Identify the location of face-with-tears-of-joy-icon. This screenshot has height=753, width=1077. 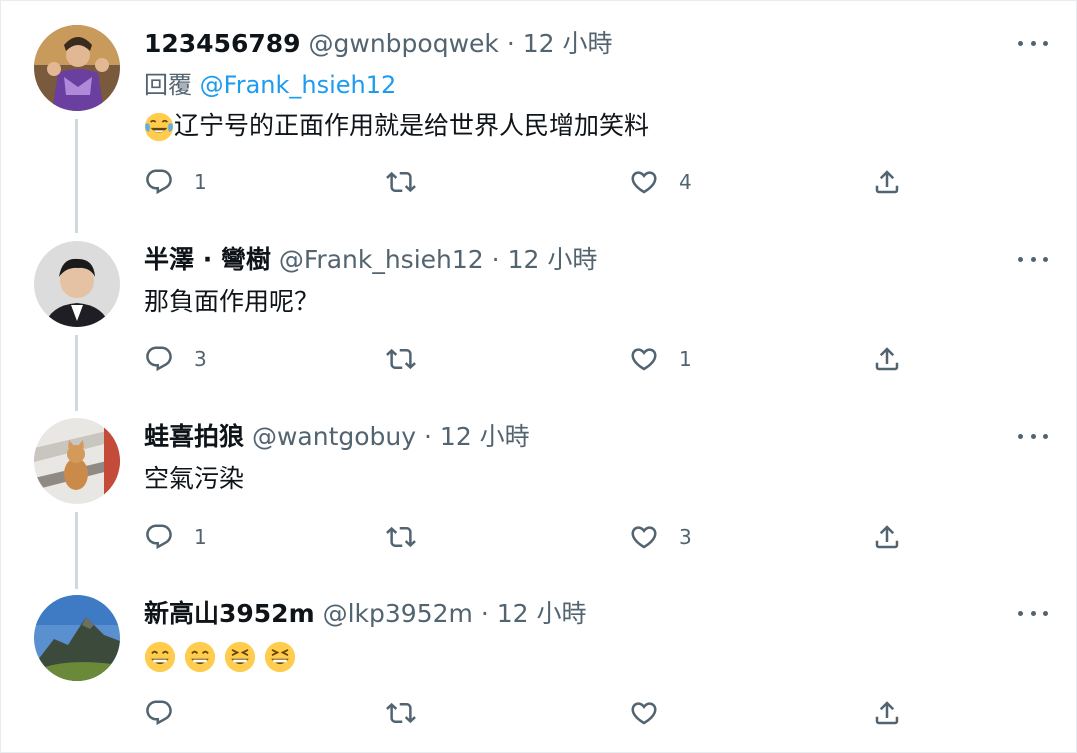
(159, 127).